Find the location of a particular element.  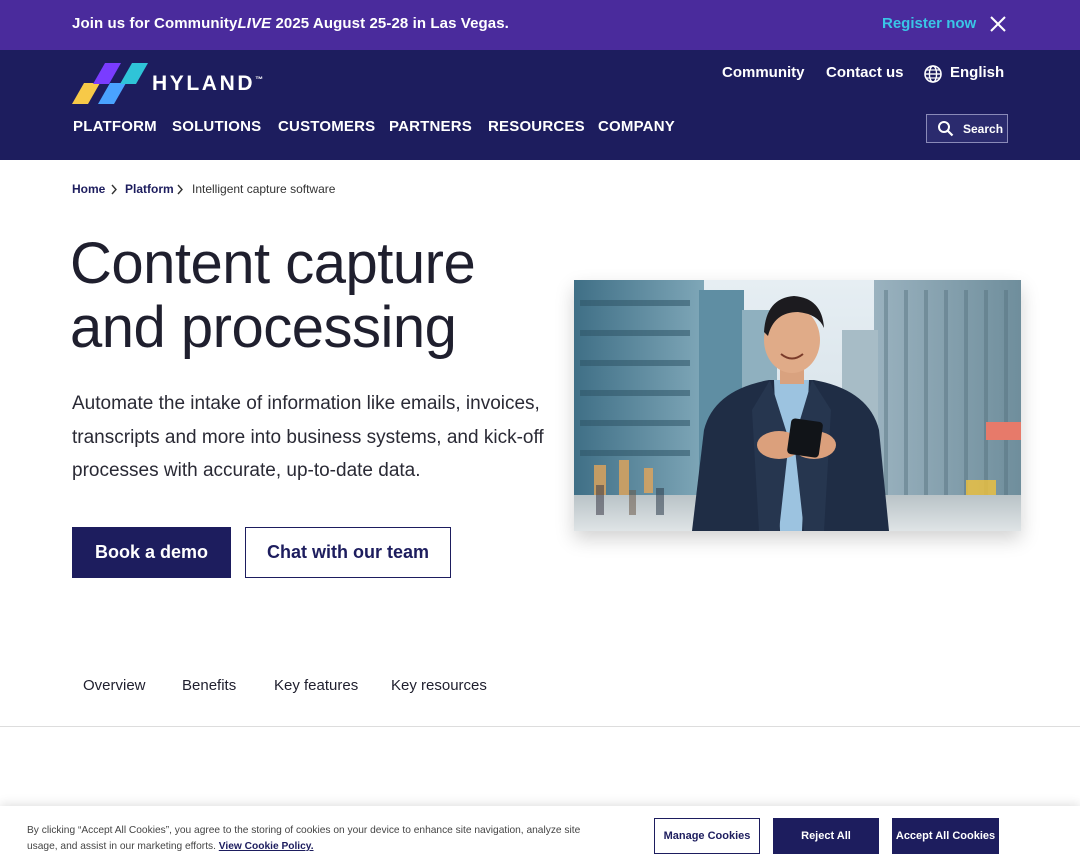

logo-wordmark: HYLAND™ is located at coordinates (207, 84).